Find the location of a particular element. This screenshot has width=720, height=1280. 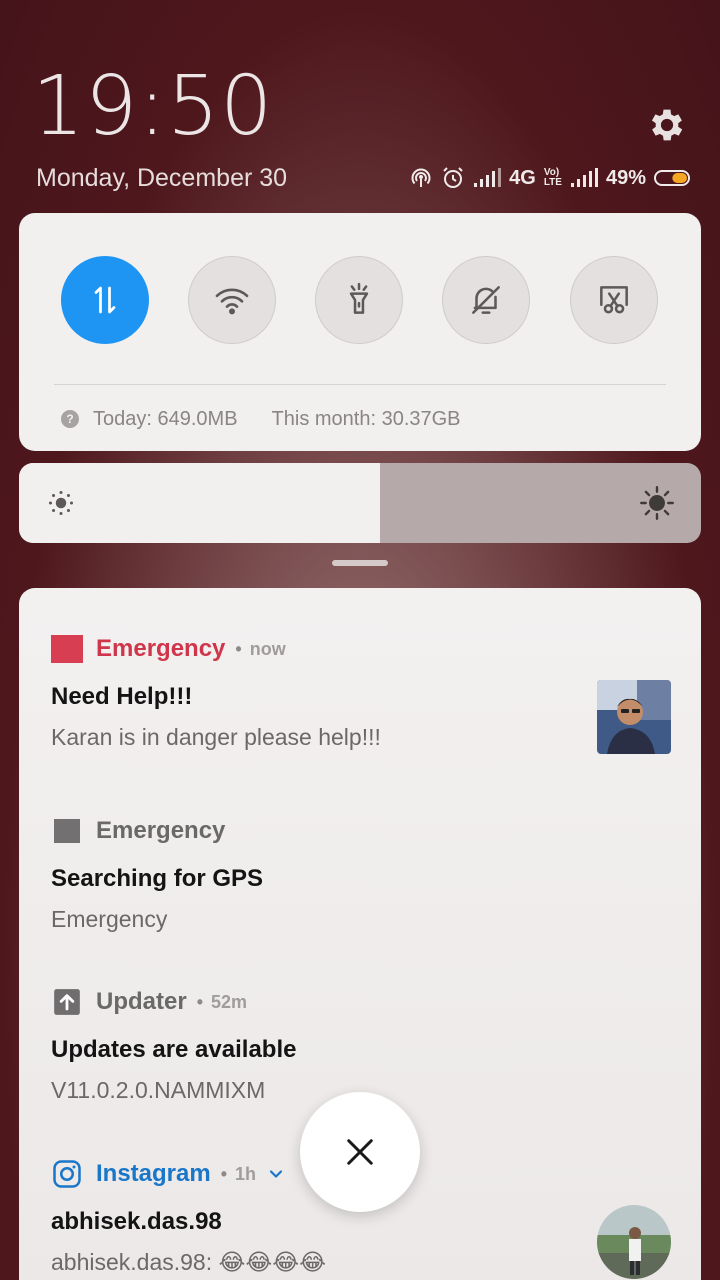

help-icon: ? is located at coordinates (70, 419).